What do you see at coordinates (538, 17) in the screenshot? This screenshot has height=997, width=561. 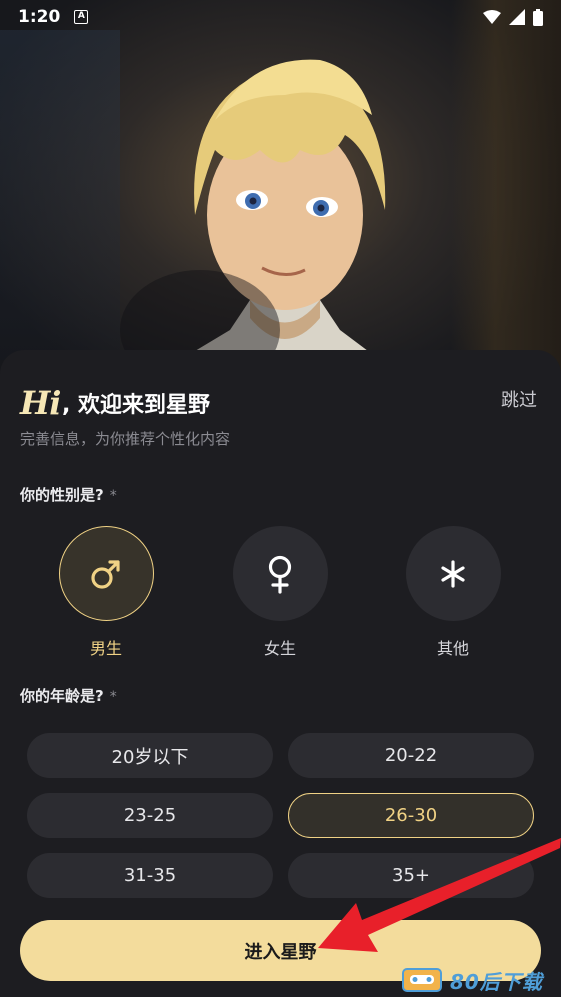 I see `battery-icon` at bounding box center [538, 17].